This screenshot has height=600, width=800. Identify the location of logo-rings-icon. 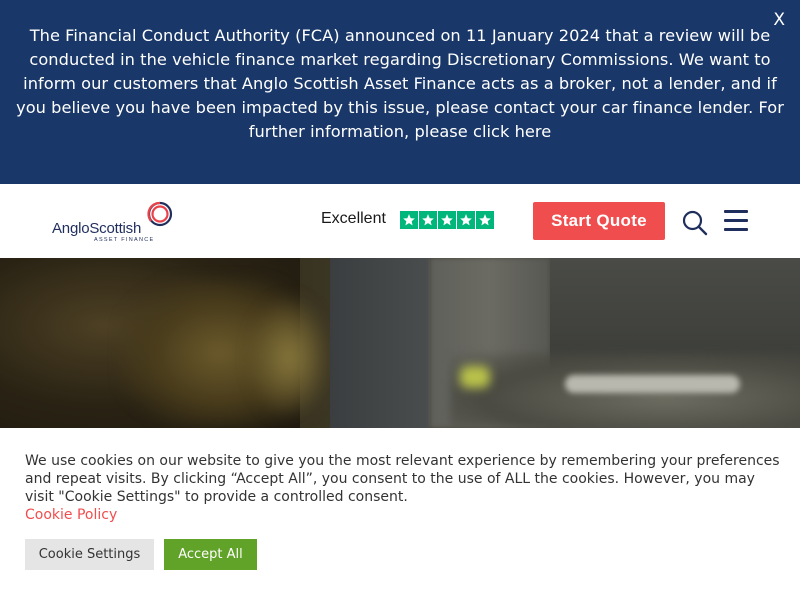
(160, 214).